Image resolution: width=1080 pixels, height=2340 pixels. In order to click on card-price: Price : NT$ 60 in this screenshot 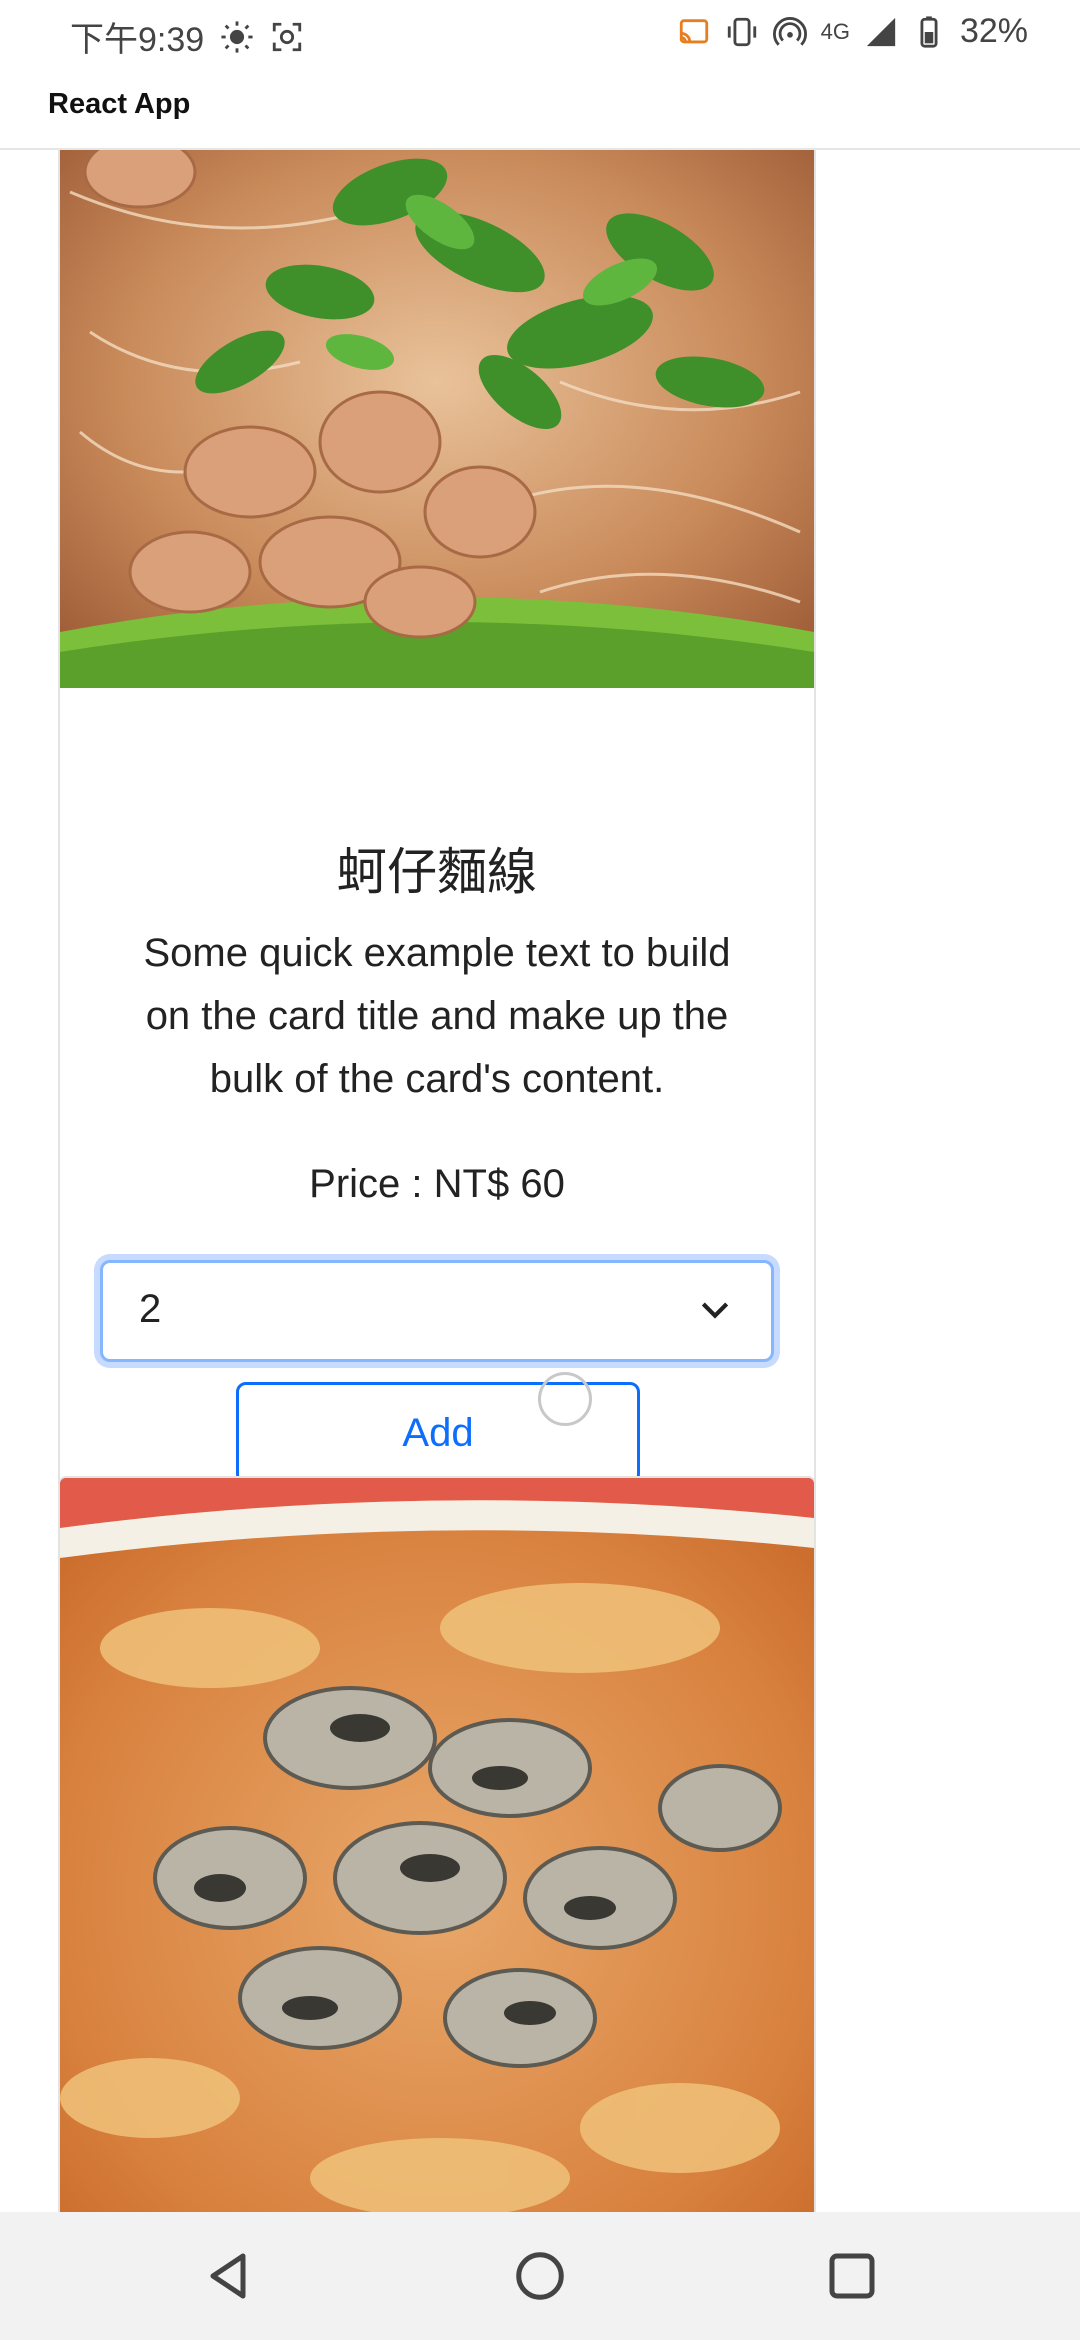, I will do `click(437, 1184)`.